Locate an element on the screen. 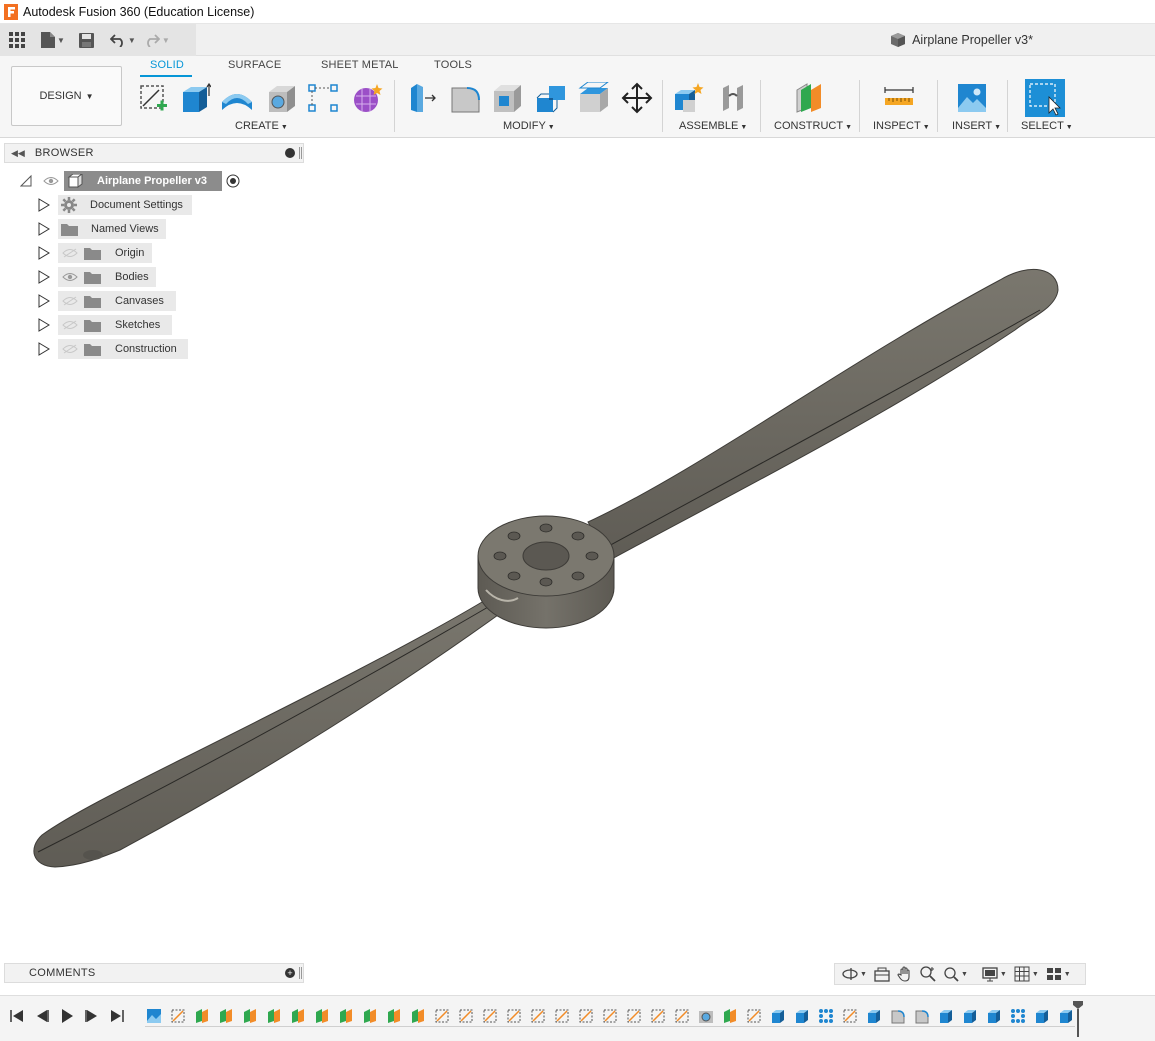 The width and height of the screenshot is (1155, 1041). tree-item-box: Document Settings is located at coordinates (125, 205).